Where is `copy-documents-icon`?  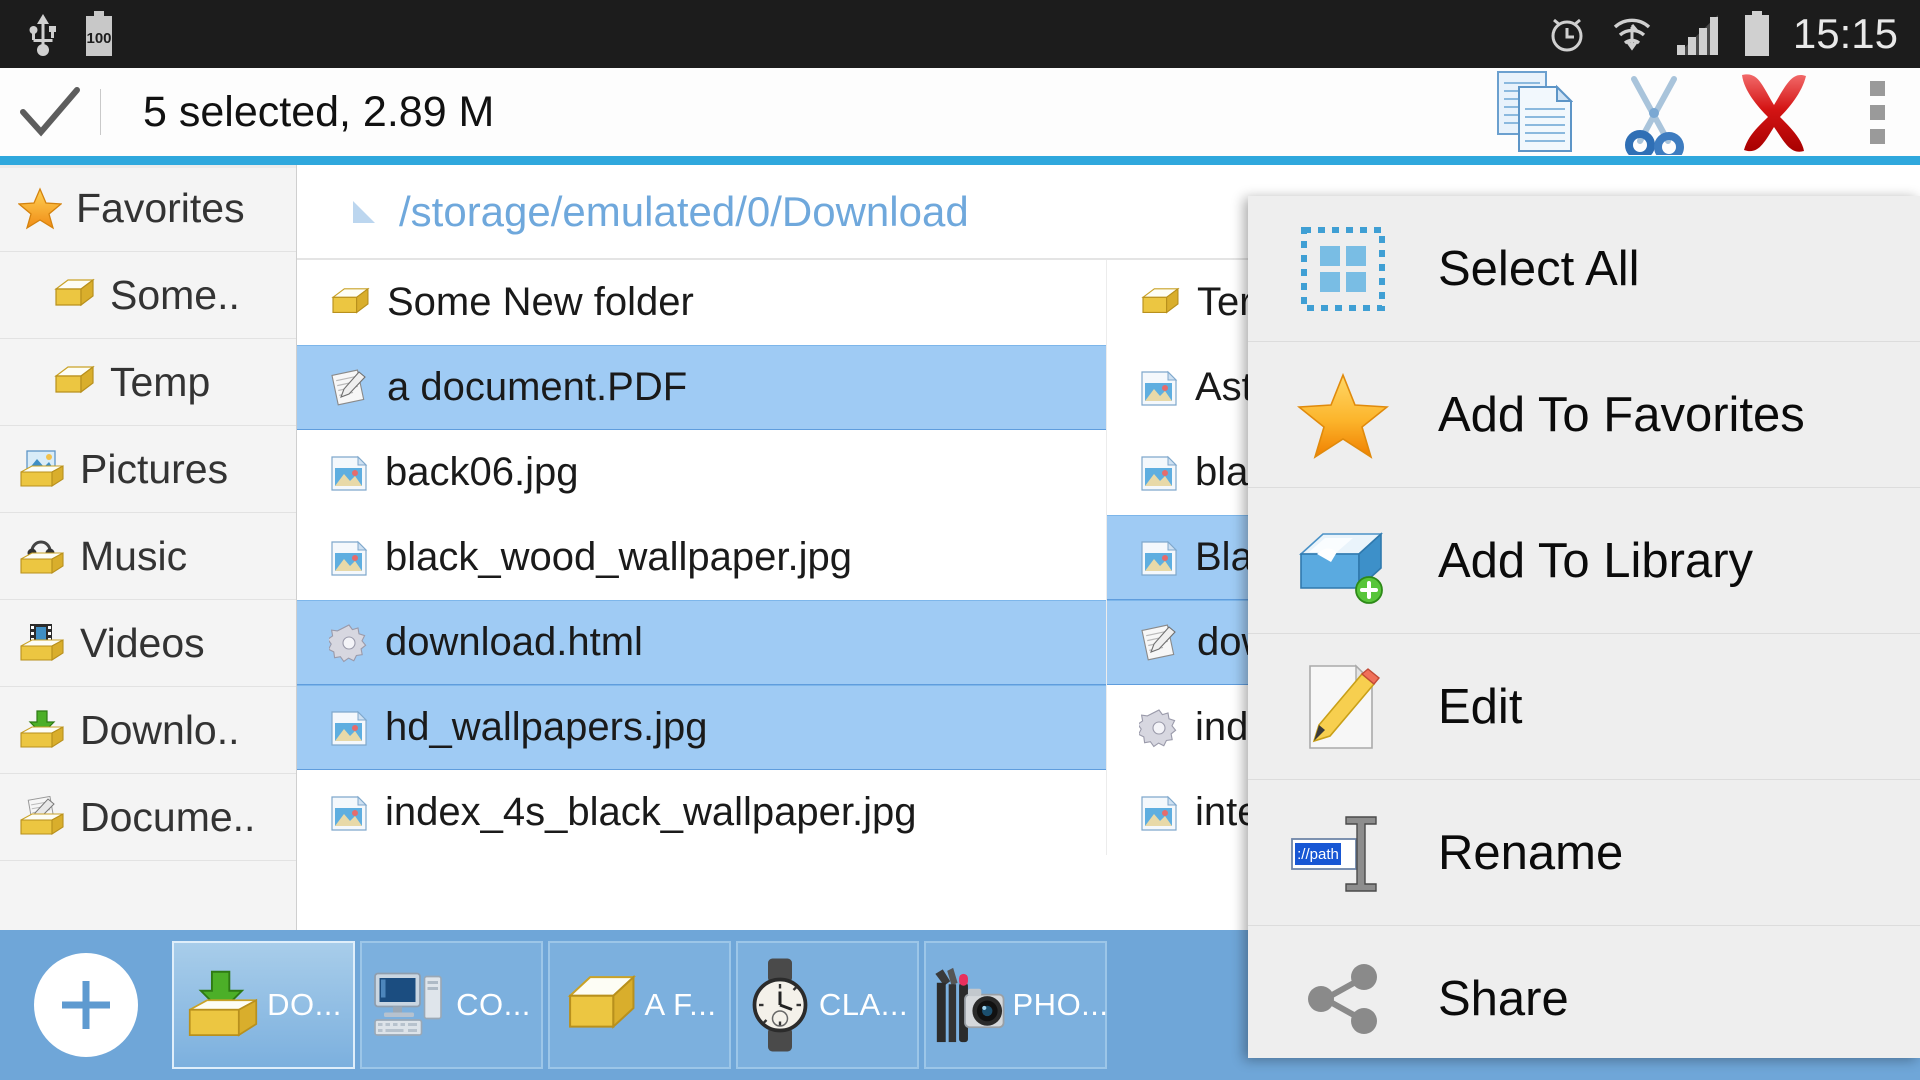
copy-documents-icon is located at coordinates (1534, 112).